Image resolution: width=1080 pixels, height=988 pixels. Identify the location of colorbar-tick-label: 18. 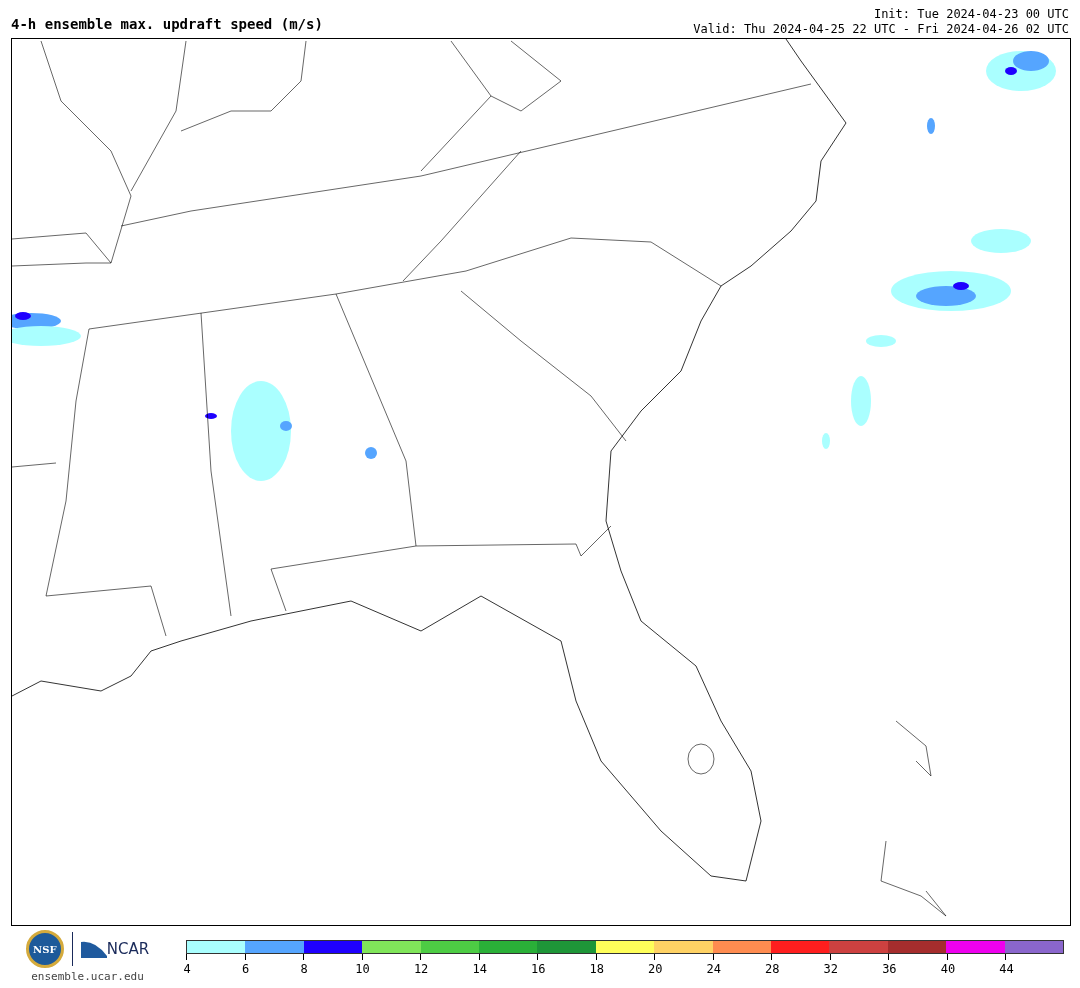
(596, 969).